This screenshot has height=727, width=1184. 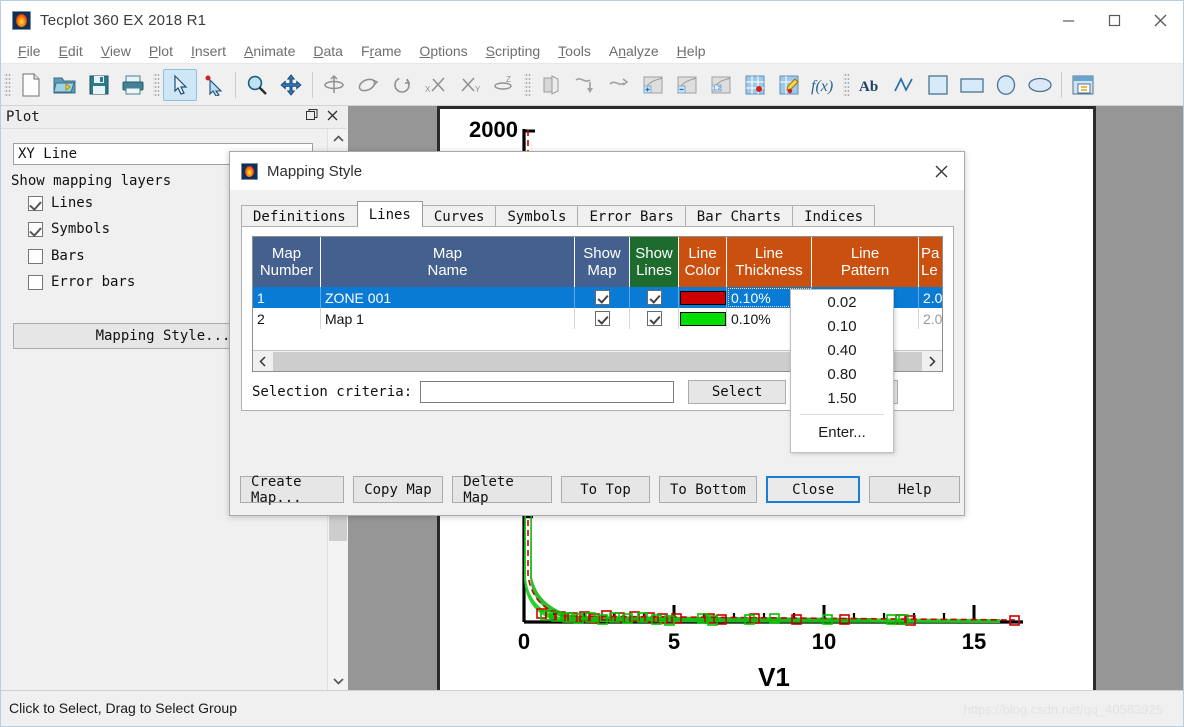 I want to click on layer-checkbox-symbols: Symbols, so click(x=69, y=229).